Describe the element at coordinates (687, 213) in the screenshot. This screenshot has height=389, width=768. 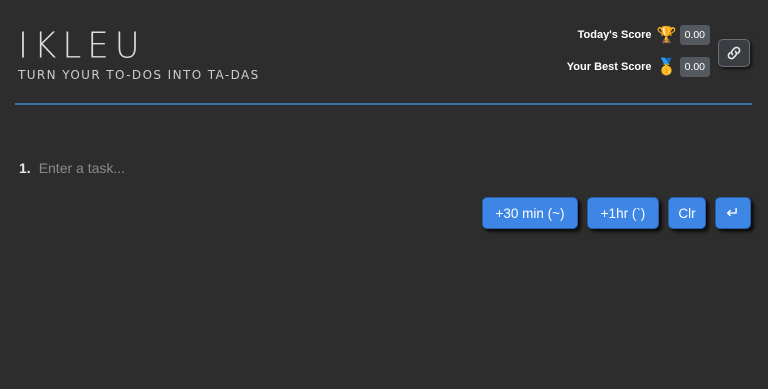
I see `clear-button: Clr` at that location.